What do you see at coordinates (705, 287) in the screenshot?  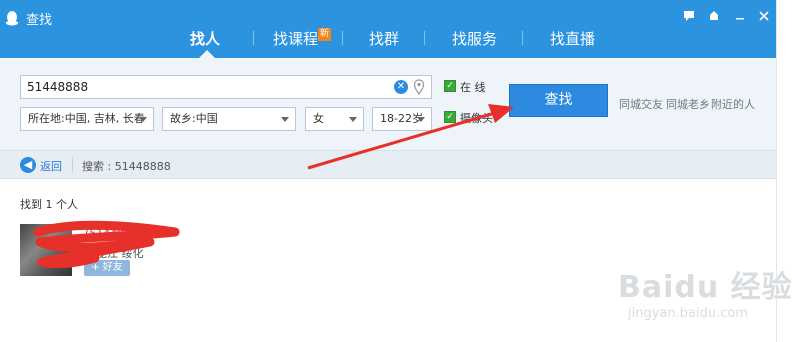 I see `watermark-logo: Baidu 经验` at bounding box center [705, 287].